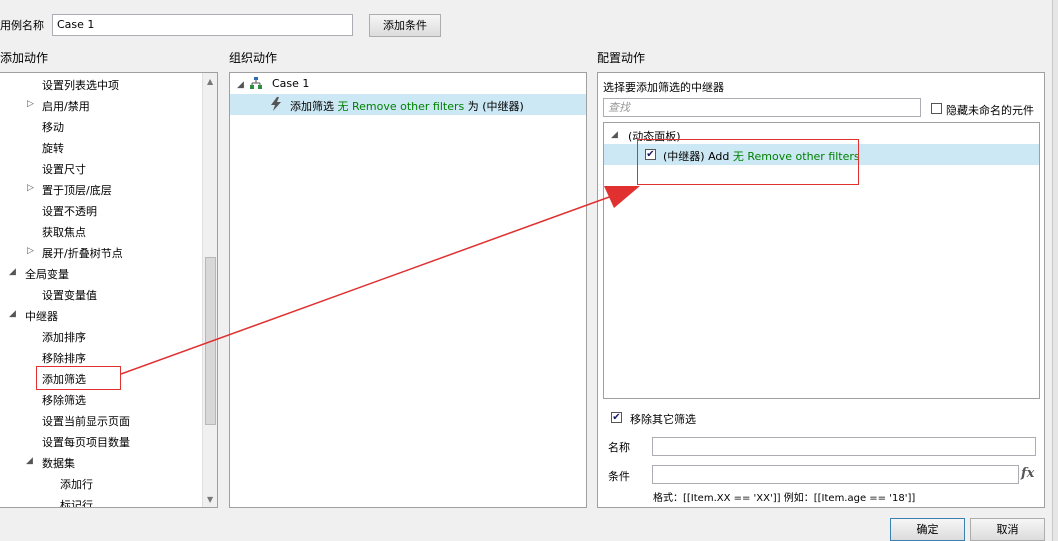 The width and height of the screenshot is (1058, 541). Describe the element at coordinates (1007, 529) in the screenshot. I see `cancel-button: 取消` at that location.